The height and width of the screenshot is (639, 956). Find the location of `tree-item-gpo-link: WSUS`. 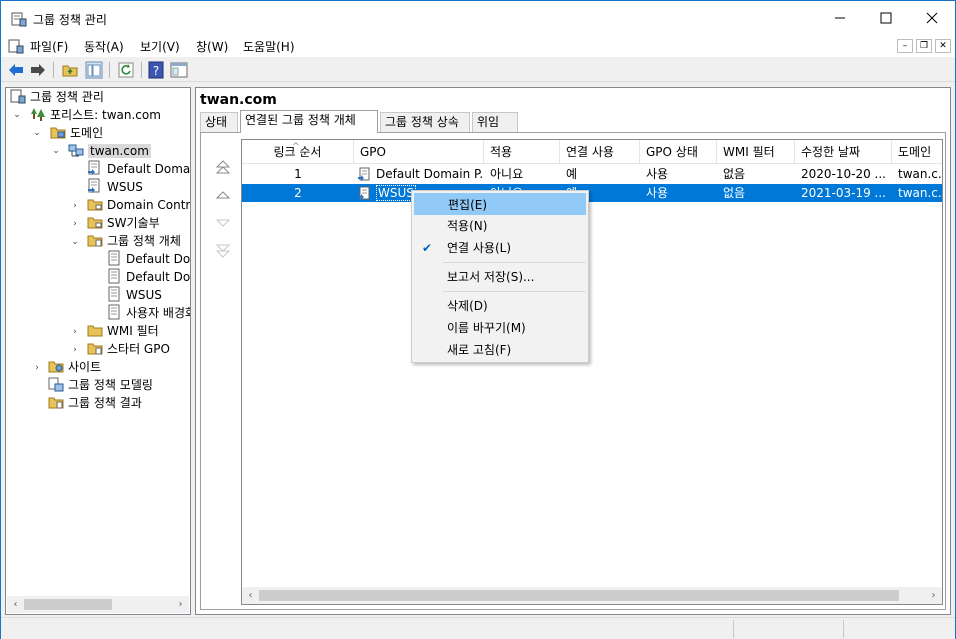

tree-item-gpo-link: WSUS is located at coordinates (115, 187).